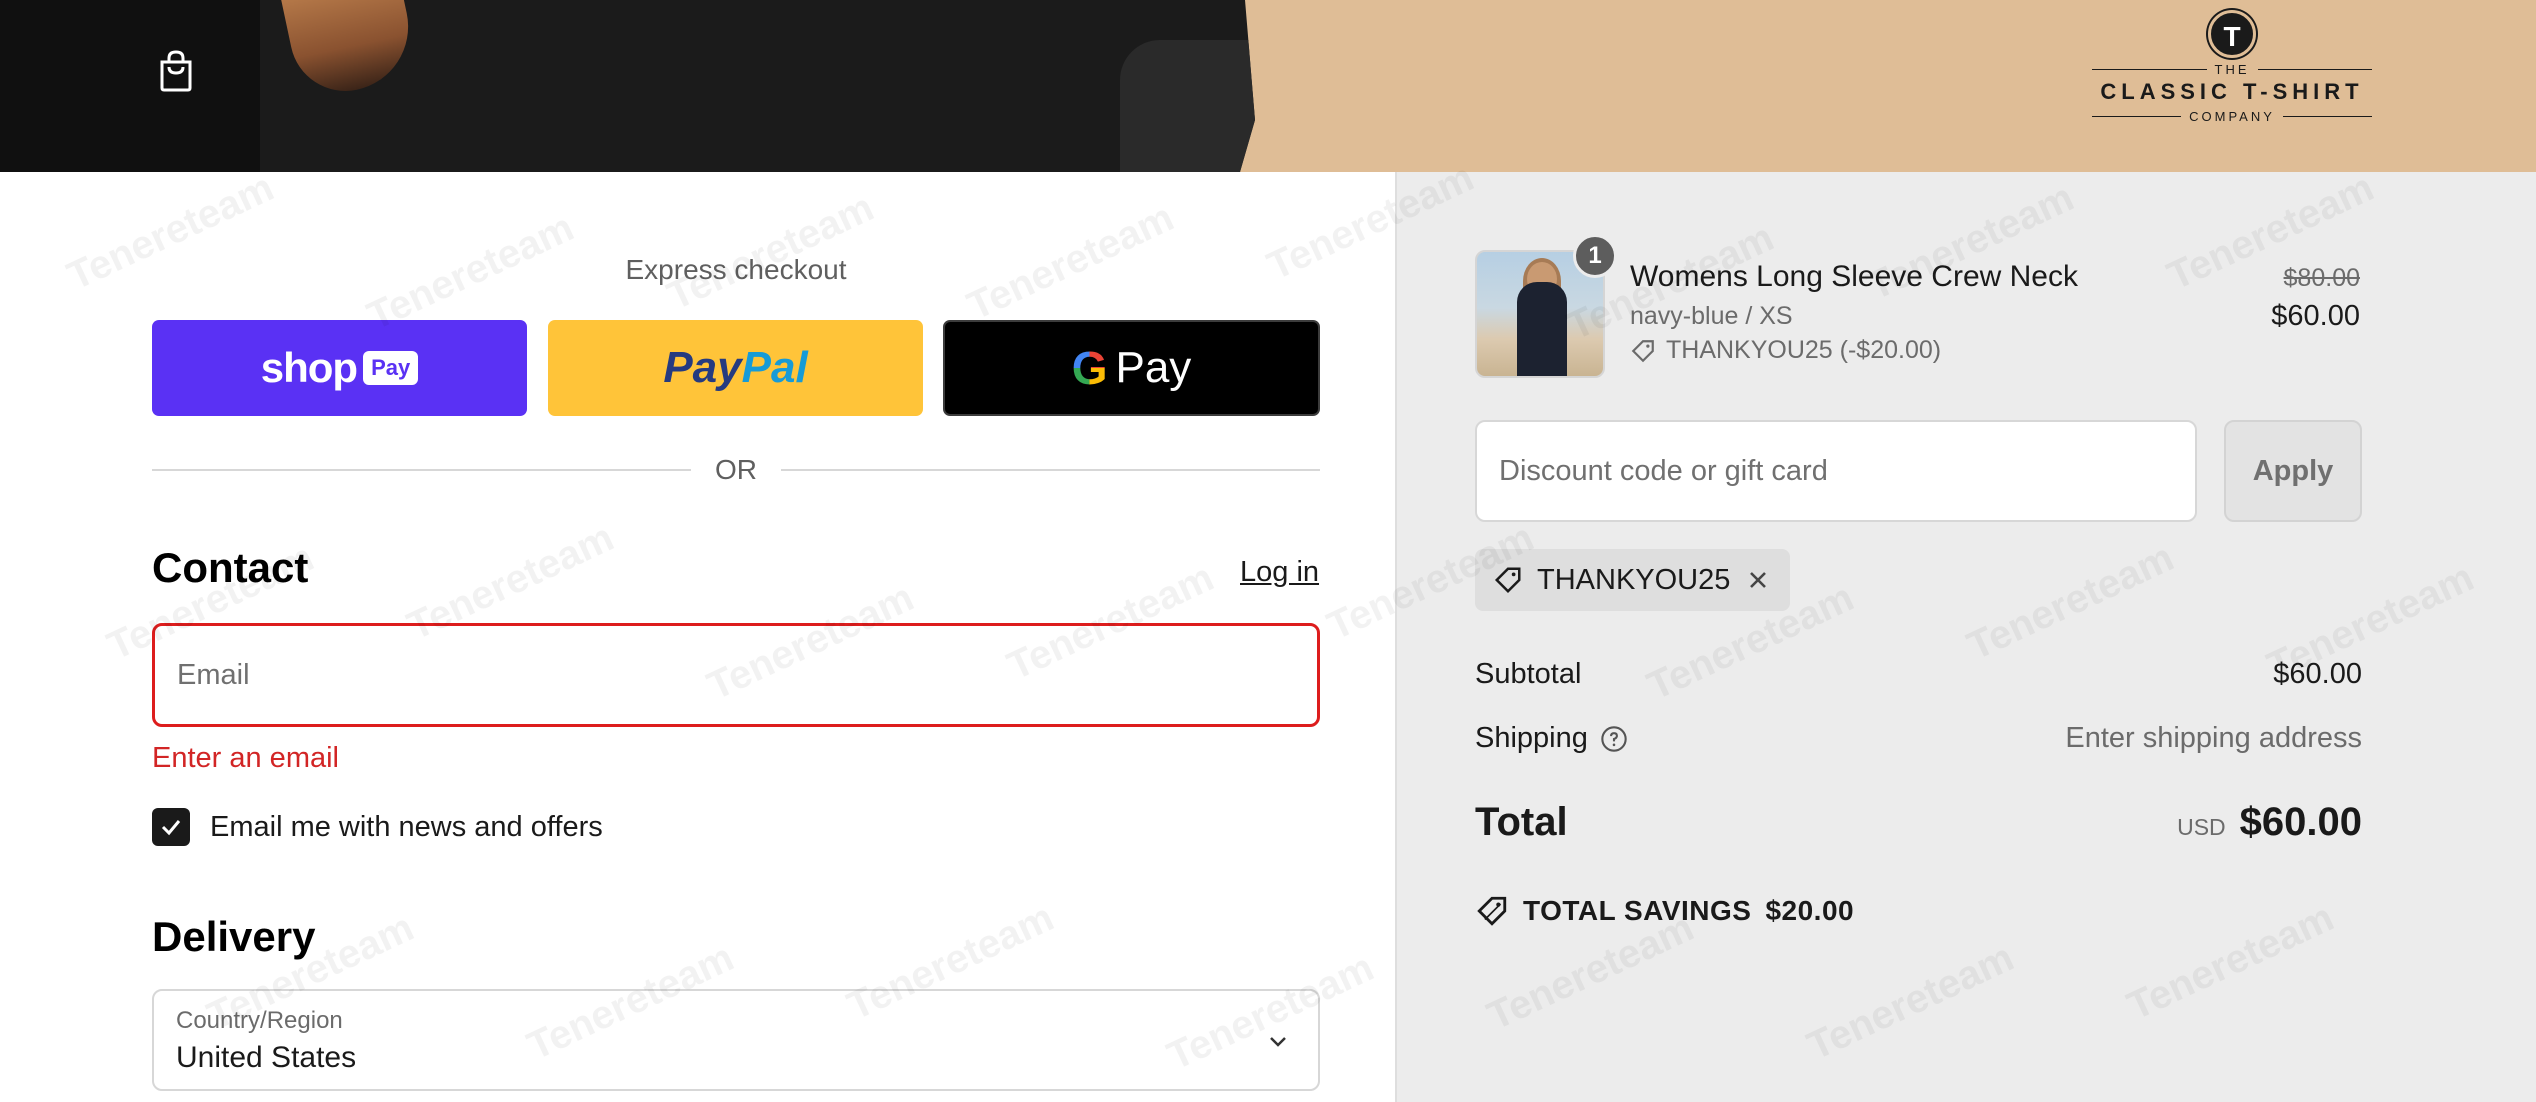 The width and height of the screenshot is (2536, 1102). What do you see at coordinates (1089, 368) in the screenshot?
I see `google-g-icon: G` at bounding box center [1089, 368].